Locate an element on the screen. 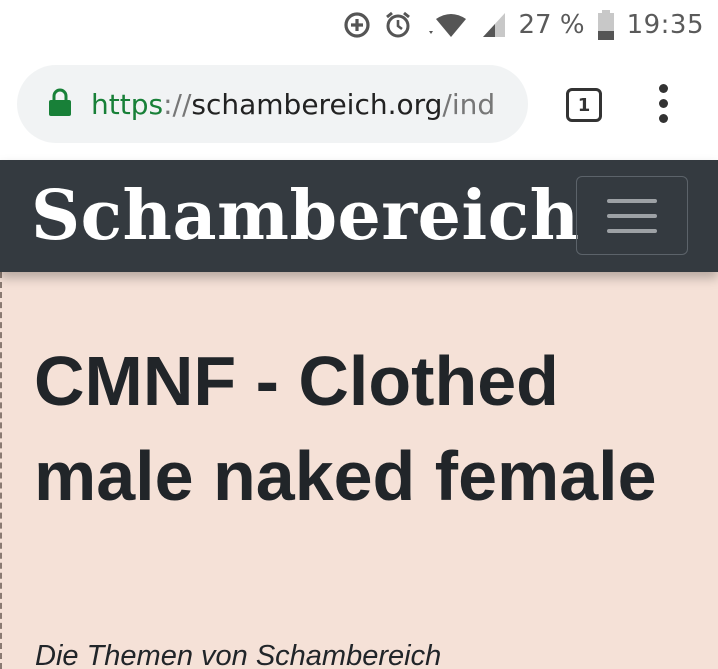  url-text: https://schambereich.org/ind is located at coordinates (293, 104).